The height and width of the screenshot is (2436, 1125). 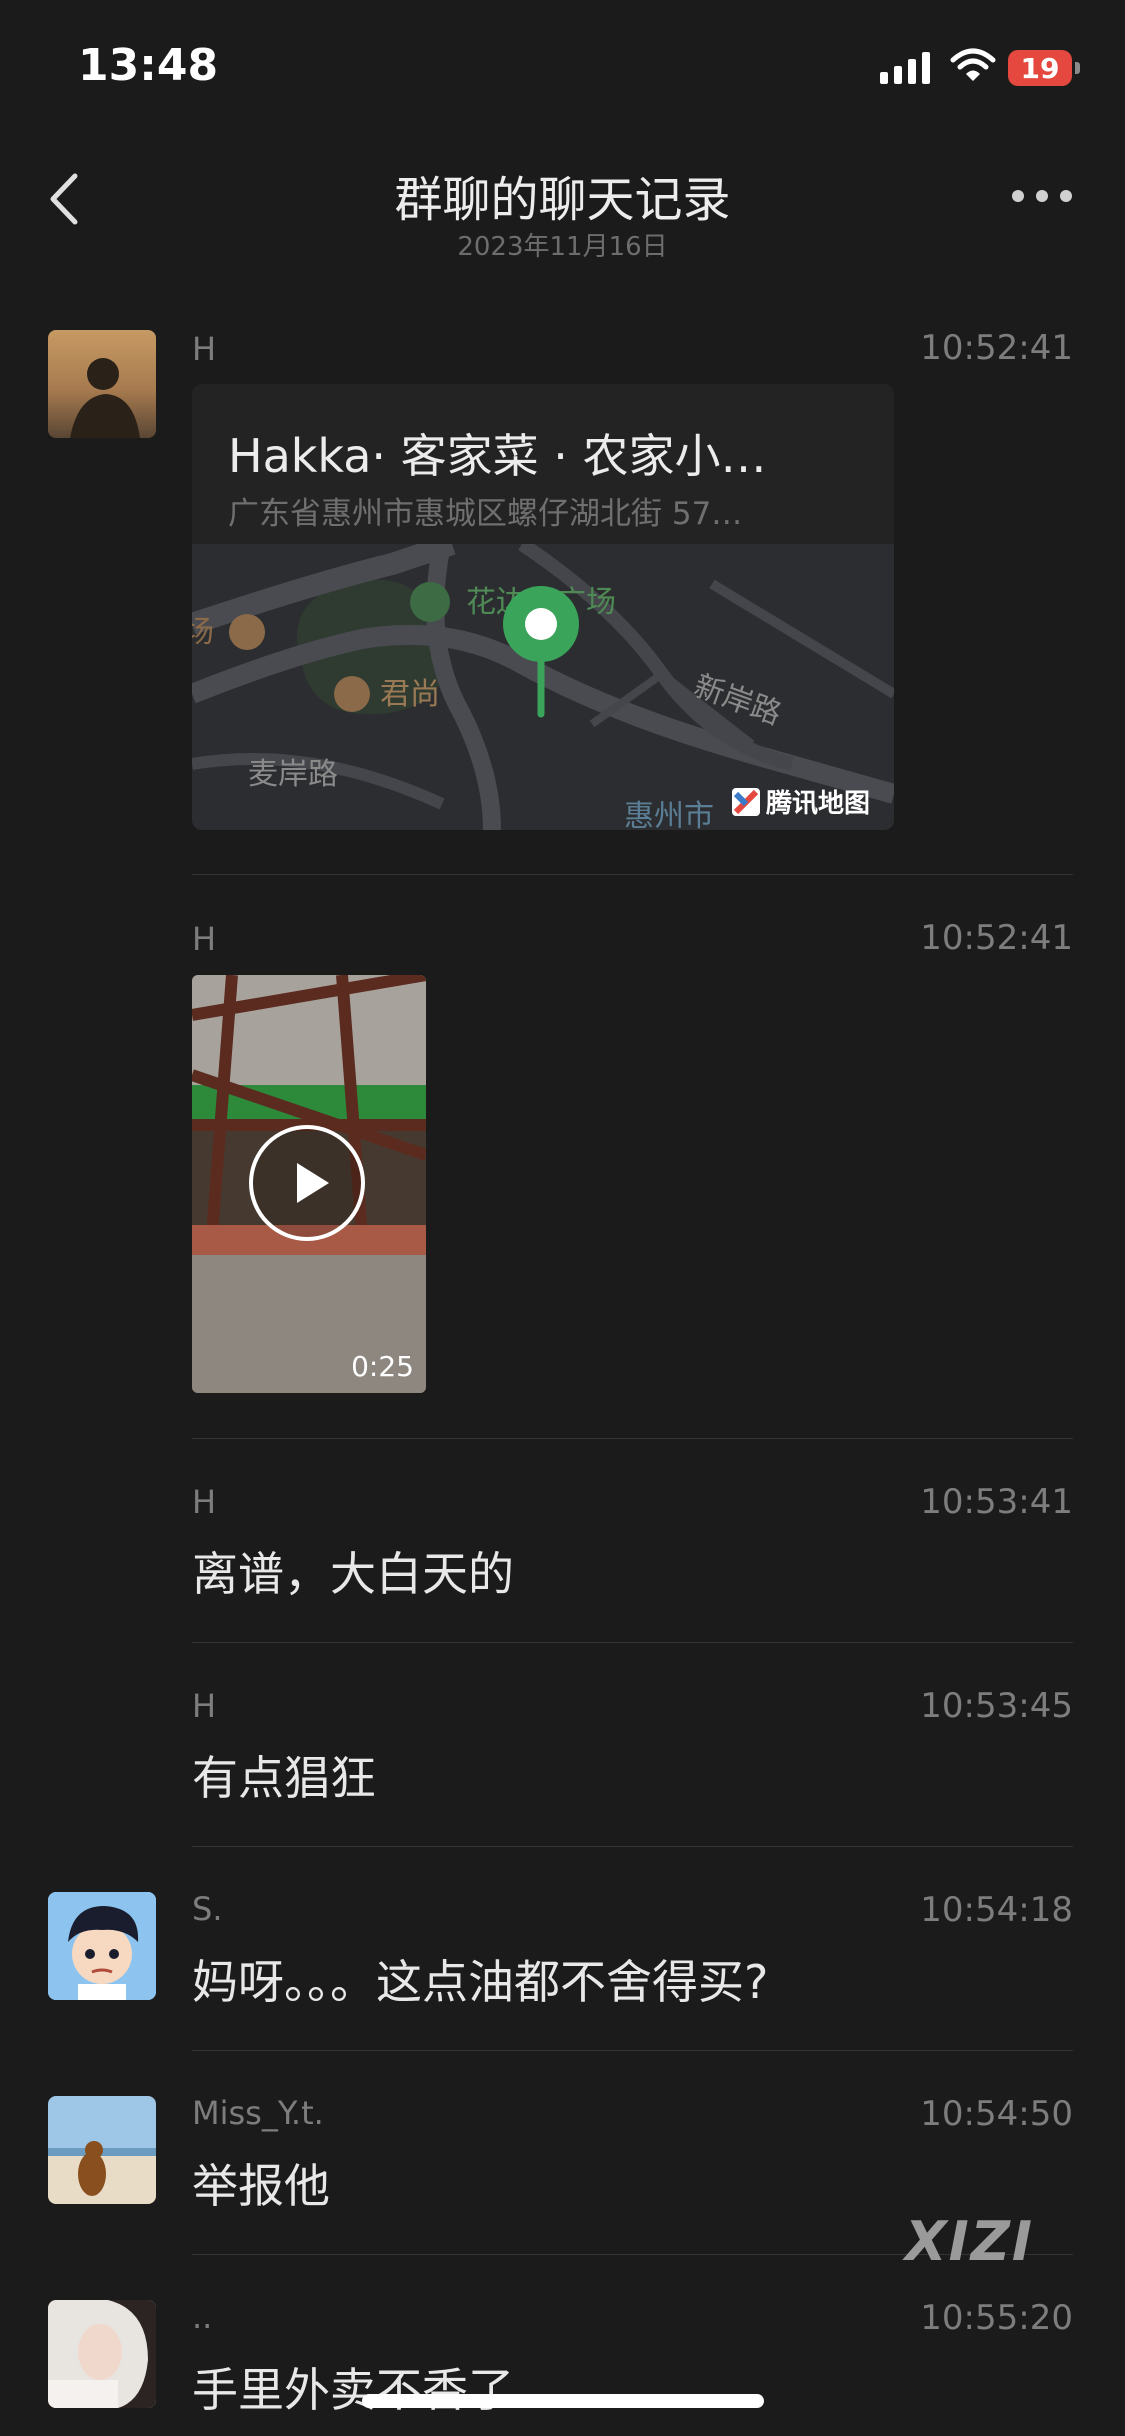 What do you see at coordinates (353, 1574) in the screenshot?
I see `message-text: 离谱，大白天的` at bounding box center [353, 1574].